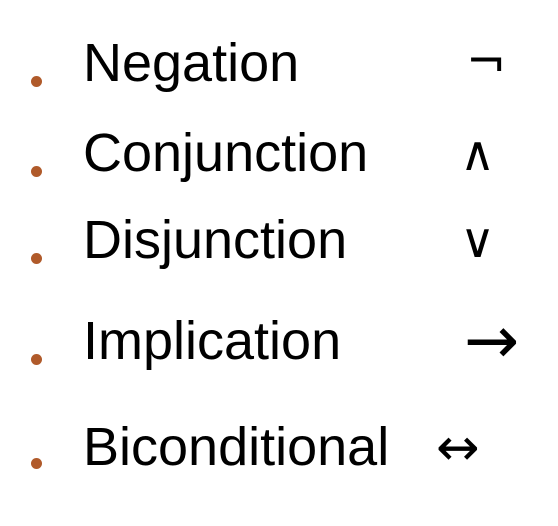 The height and width of the screenshot is (526, 558). Describe the element at coordinates (486, 62) in the screenshot. I see `negation-symbol: ¬` at that location.